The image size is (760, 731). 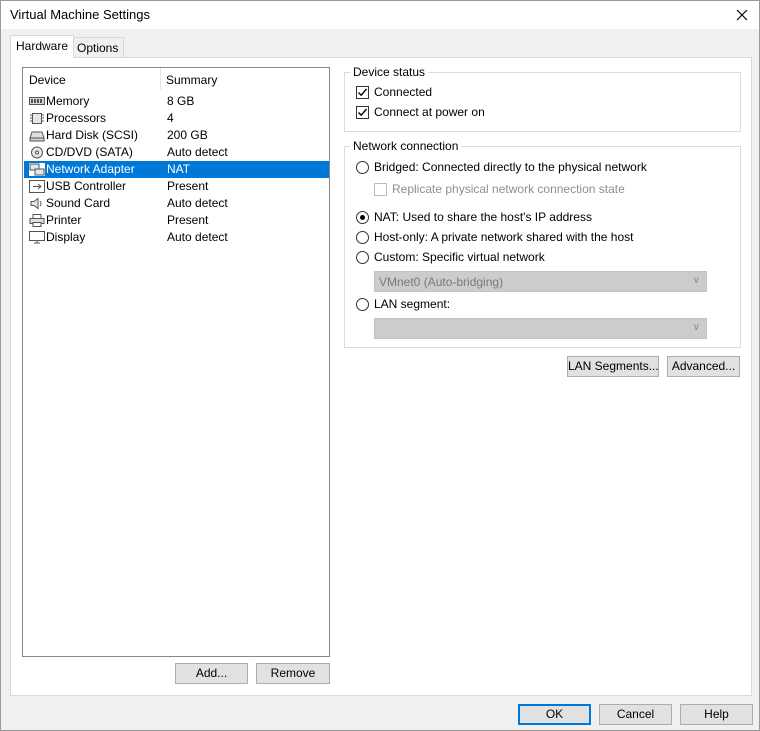 I want to click on column-separator, so click(x=160, y=79).